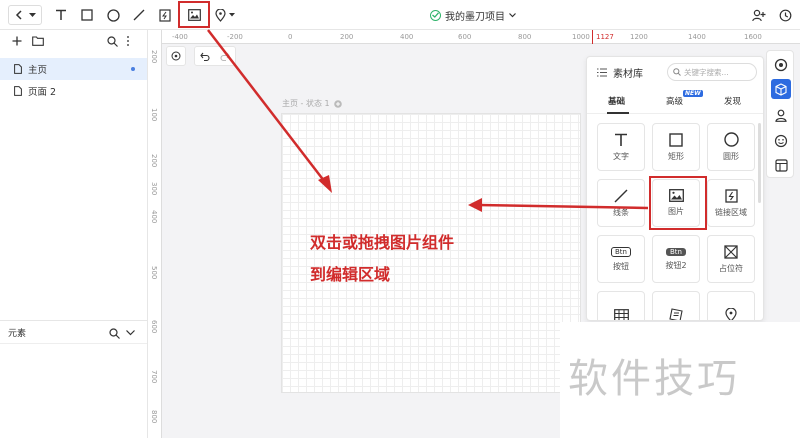  Describe the element at coordinates (350, 274) in the screenshot. I see `annotation-line-2: 到编辑区域` at that location.